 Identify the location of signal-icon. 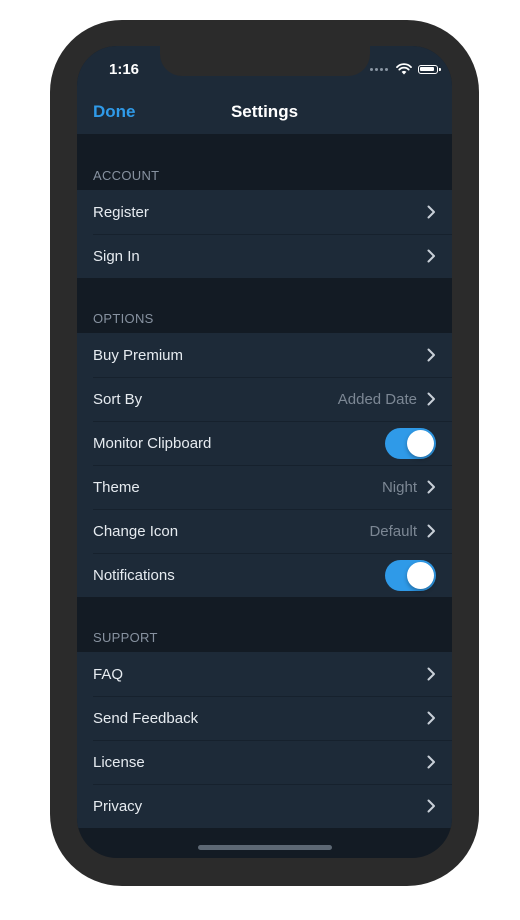
(380, 69).